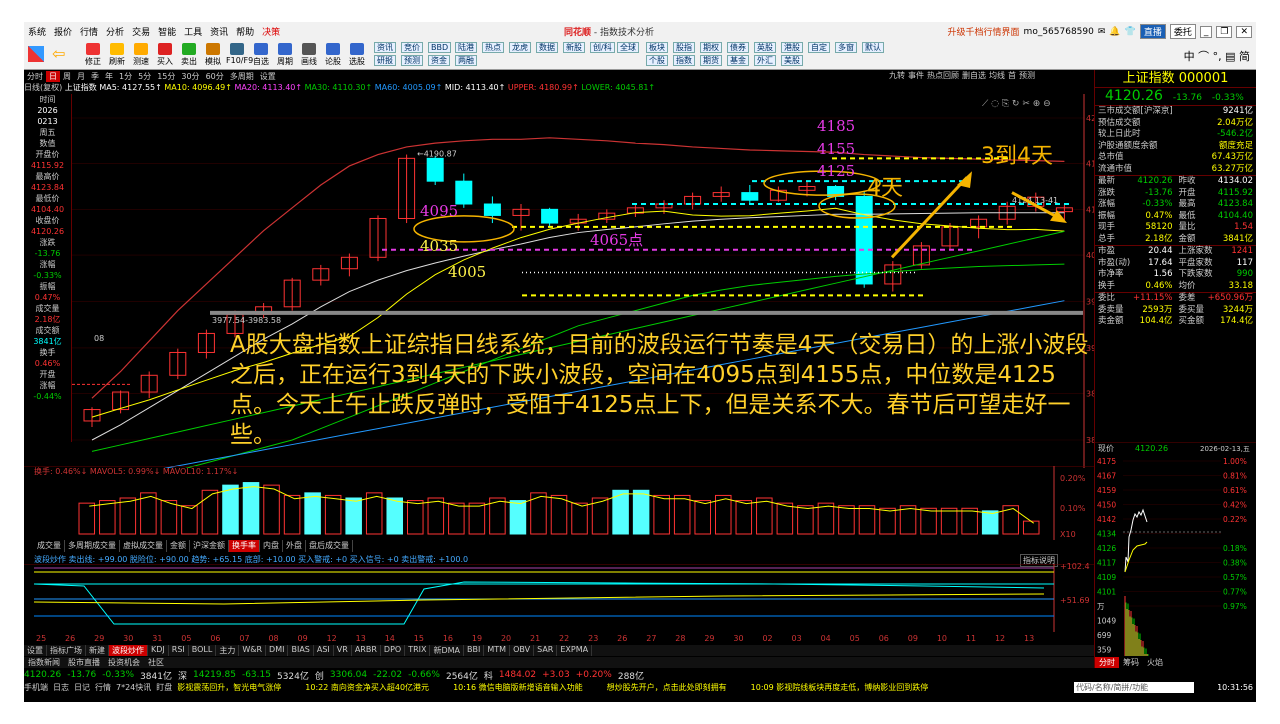 The width and height of the screenshot is (1280, 724). What do you see at coordinates (93, 54) in the screenshot?
I see `toolbar-btn-0: 修正` at bounding box center [93, 54].